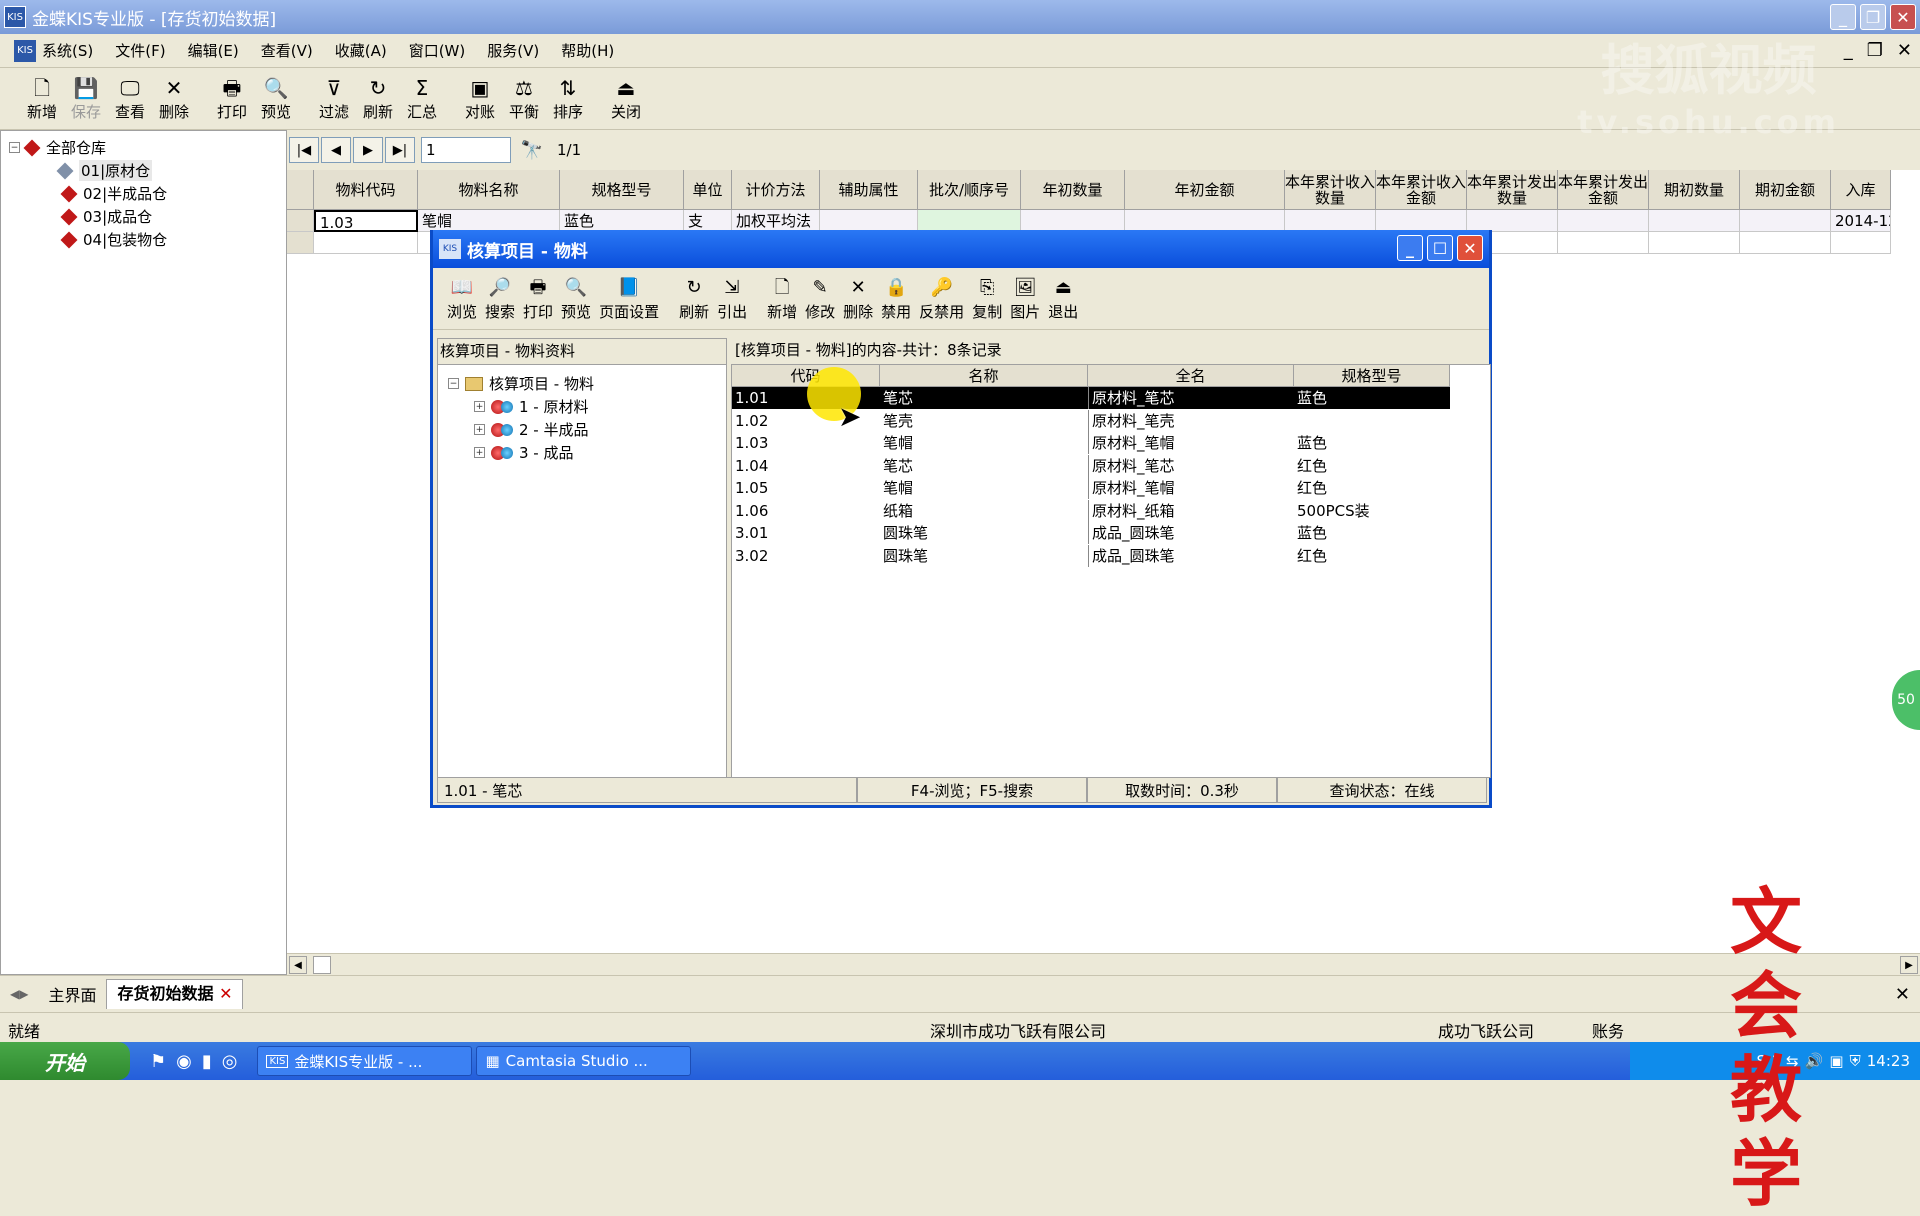  Describe the element at coordinates (86, 98) in the screenshot. I see `toolbar-save-button: 💾 保存` at that location.